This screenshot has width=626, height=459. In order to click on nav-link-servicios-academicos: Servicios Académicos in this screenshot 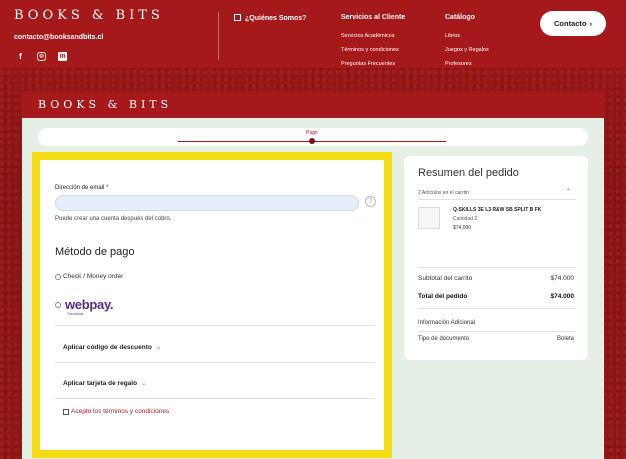, I will do `click(368, 36)`.